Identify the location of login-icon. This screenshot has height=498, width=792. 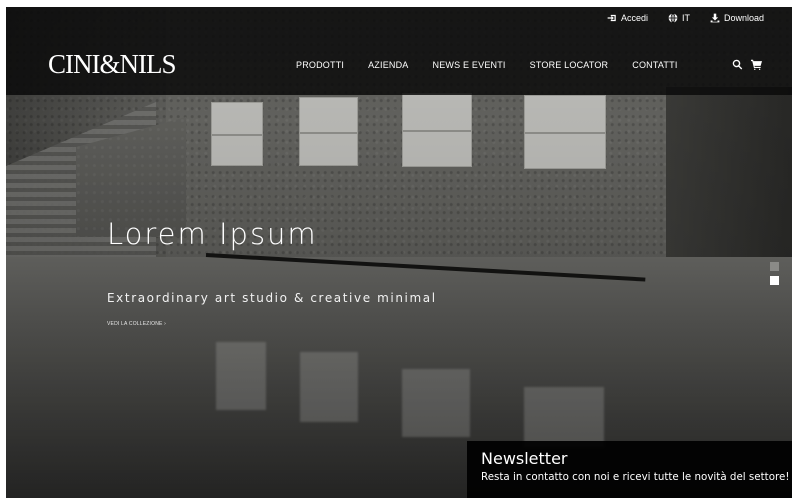
(611, 18).